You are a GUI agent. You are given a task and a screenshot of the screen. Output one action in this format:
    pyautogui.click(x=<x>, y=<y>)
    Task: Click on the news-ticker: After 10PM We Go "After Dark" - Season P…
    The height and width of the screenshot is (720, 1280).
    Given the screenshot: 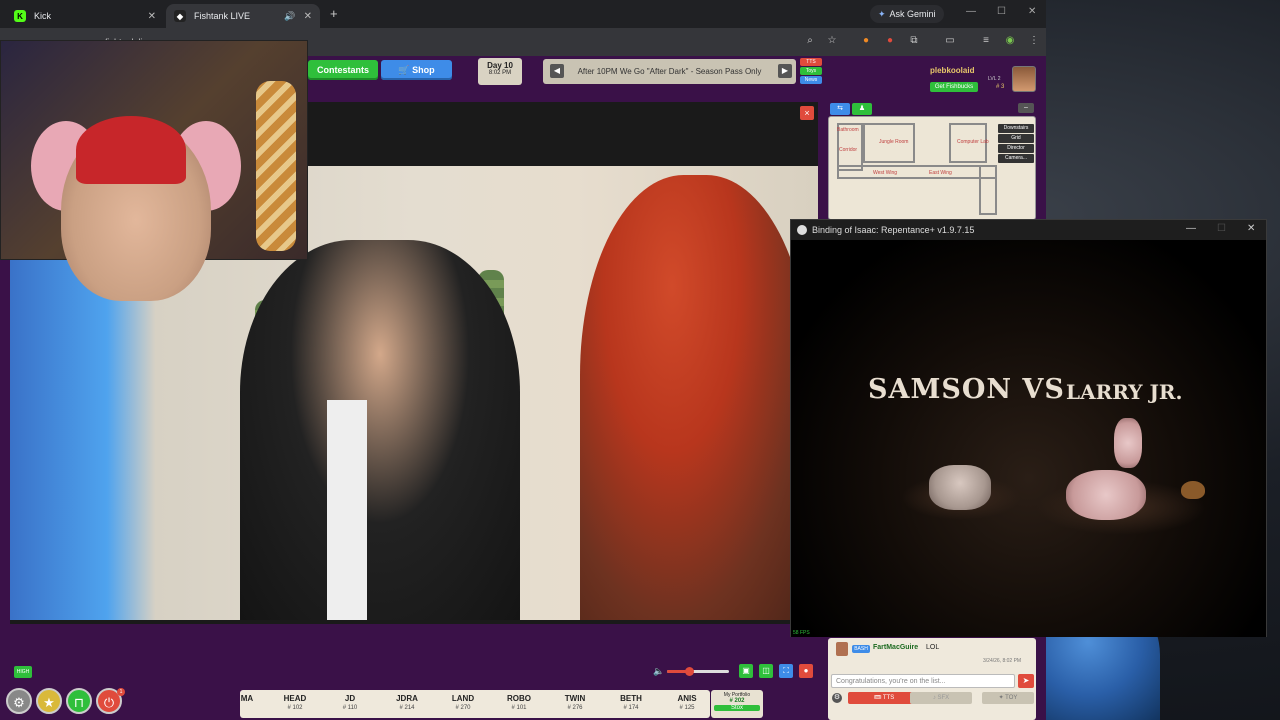 What is the action you would take?
    pyautogui.click(x=669, y=71)
    